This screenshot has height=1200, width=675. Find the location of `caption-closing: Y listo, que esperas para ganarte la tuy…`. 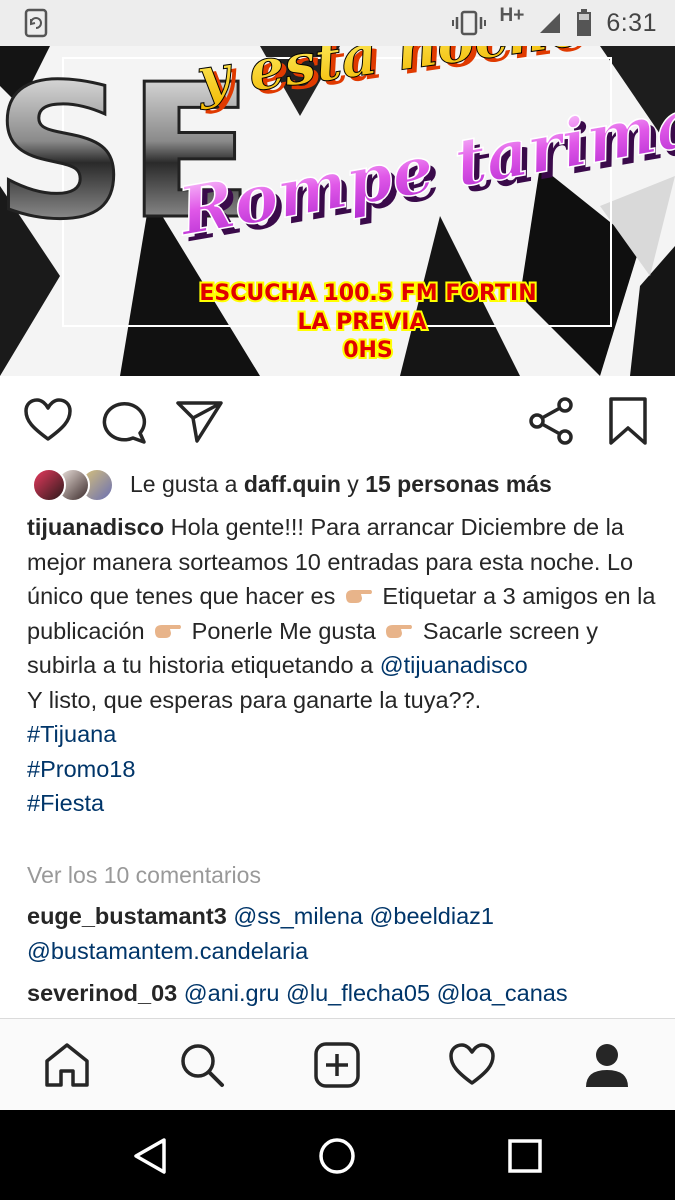

caption-closing: Y listo, que esperas para ganarte la tuy… is located at coordinates (254, 699).